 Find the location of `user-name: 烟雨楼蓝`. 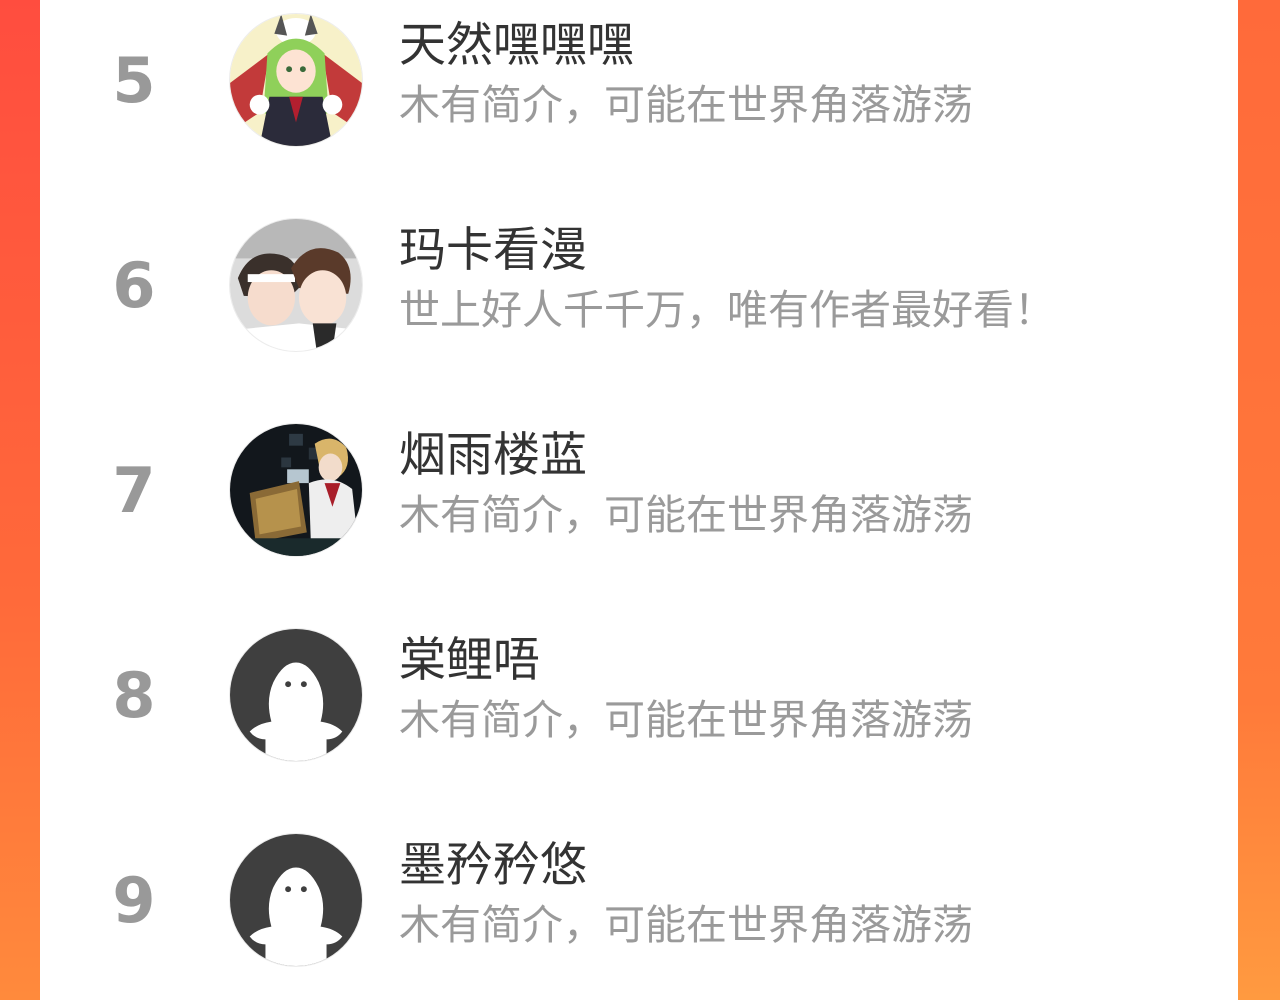

user-name: 烟雨楼蓝 is located at coordinates (493, 456).